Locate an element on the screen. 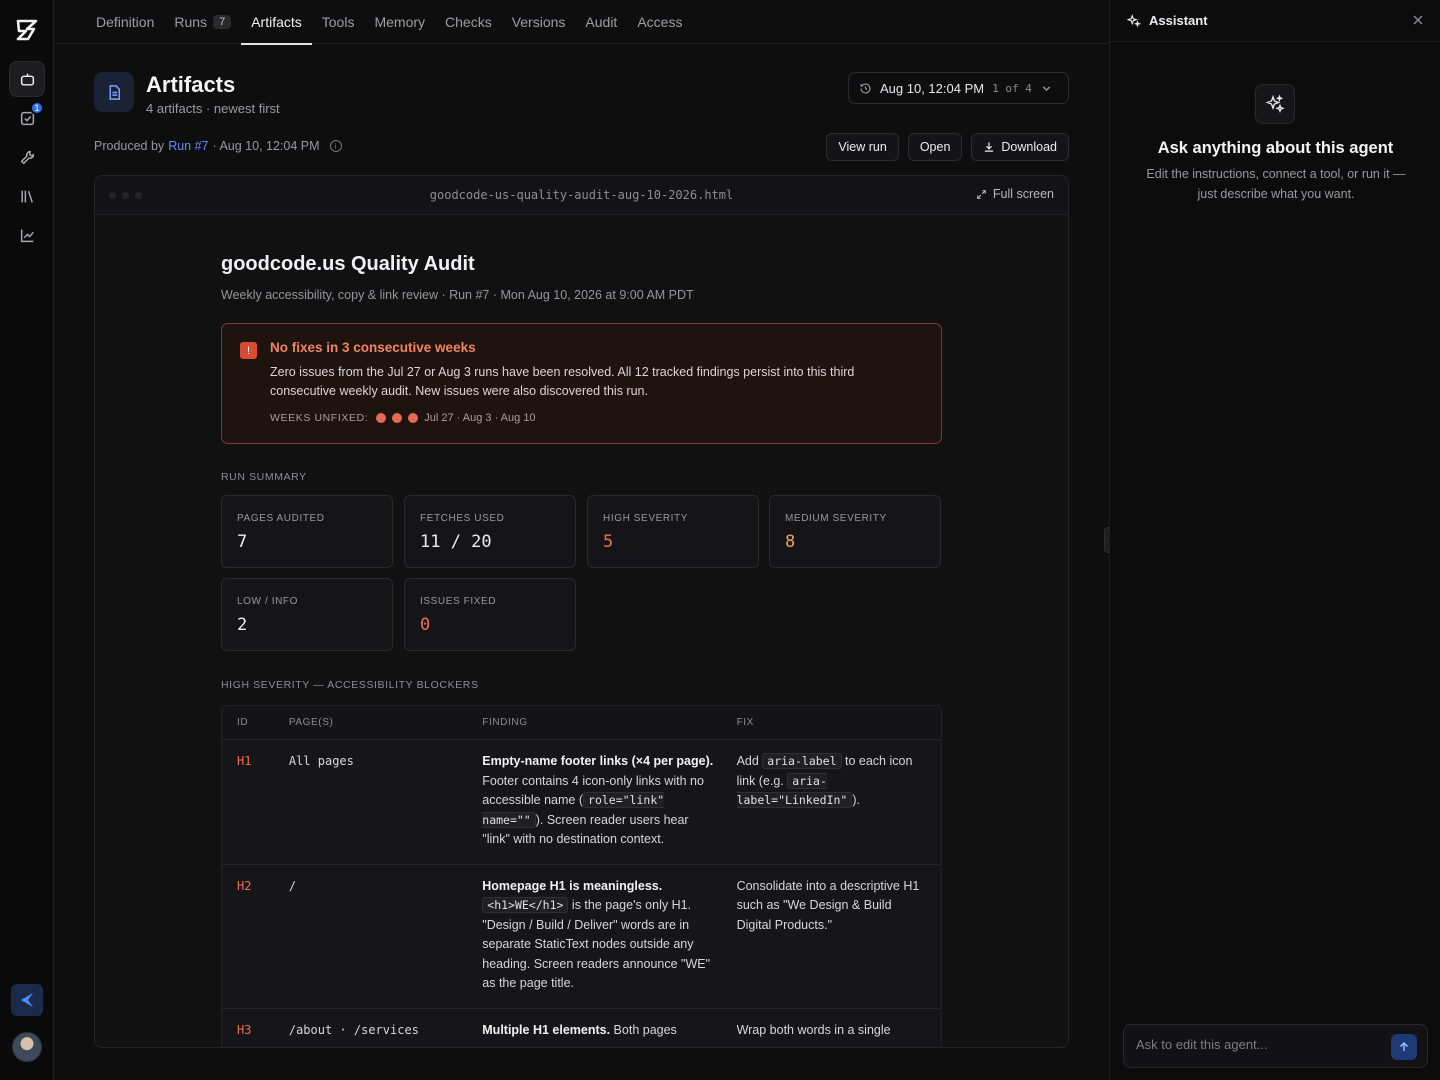 The width and height of the screenshot is (1440, 1080). assistant-composer is located at coordinates (1275, 1046).